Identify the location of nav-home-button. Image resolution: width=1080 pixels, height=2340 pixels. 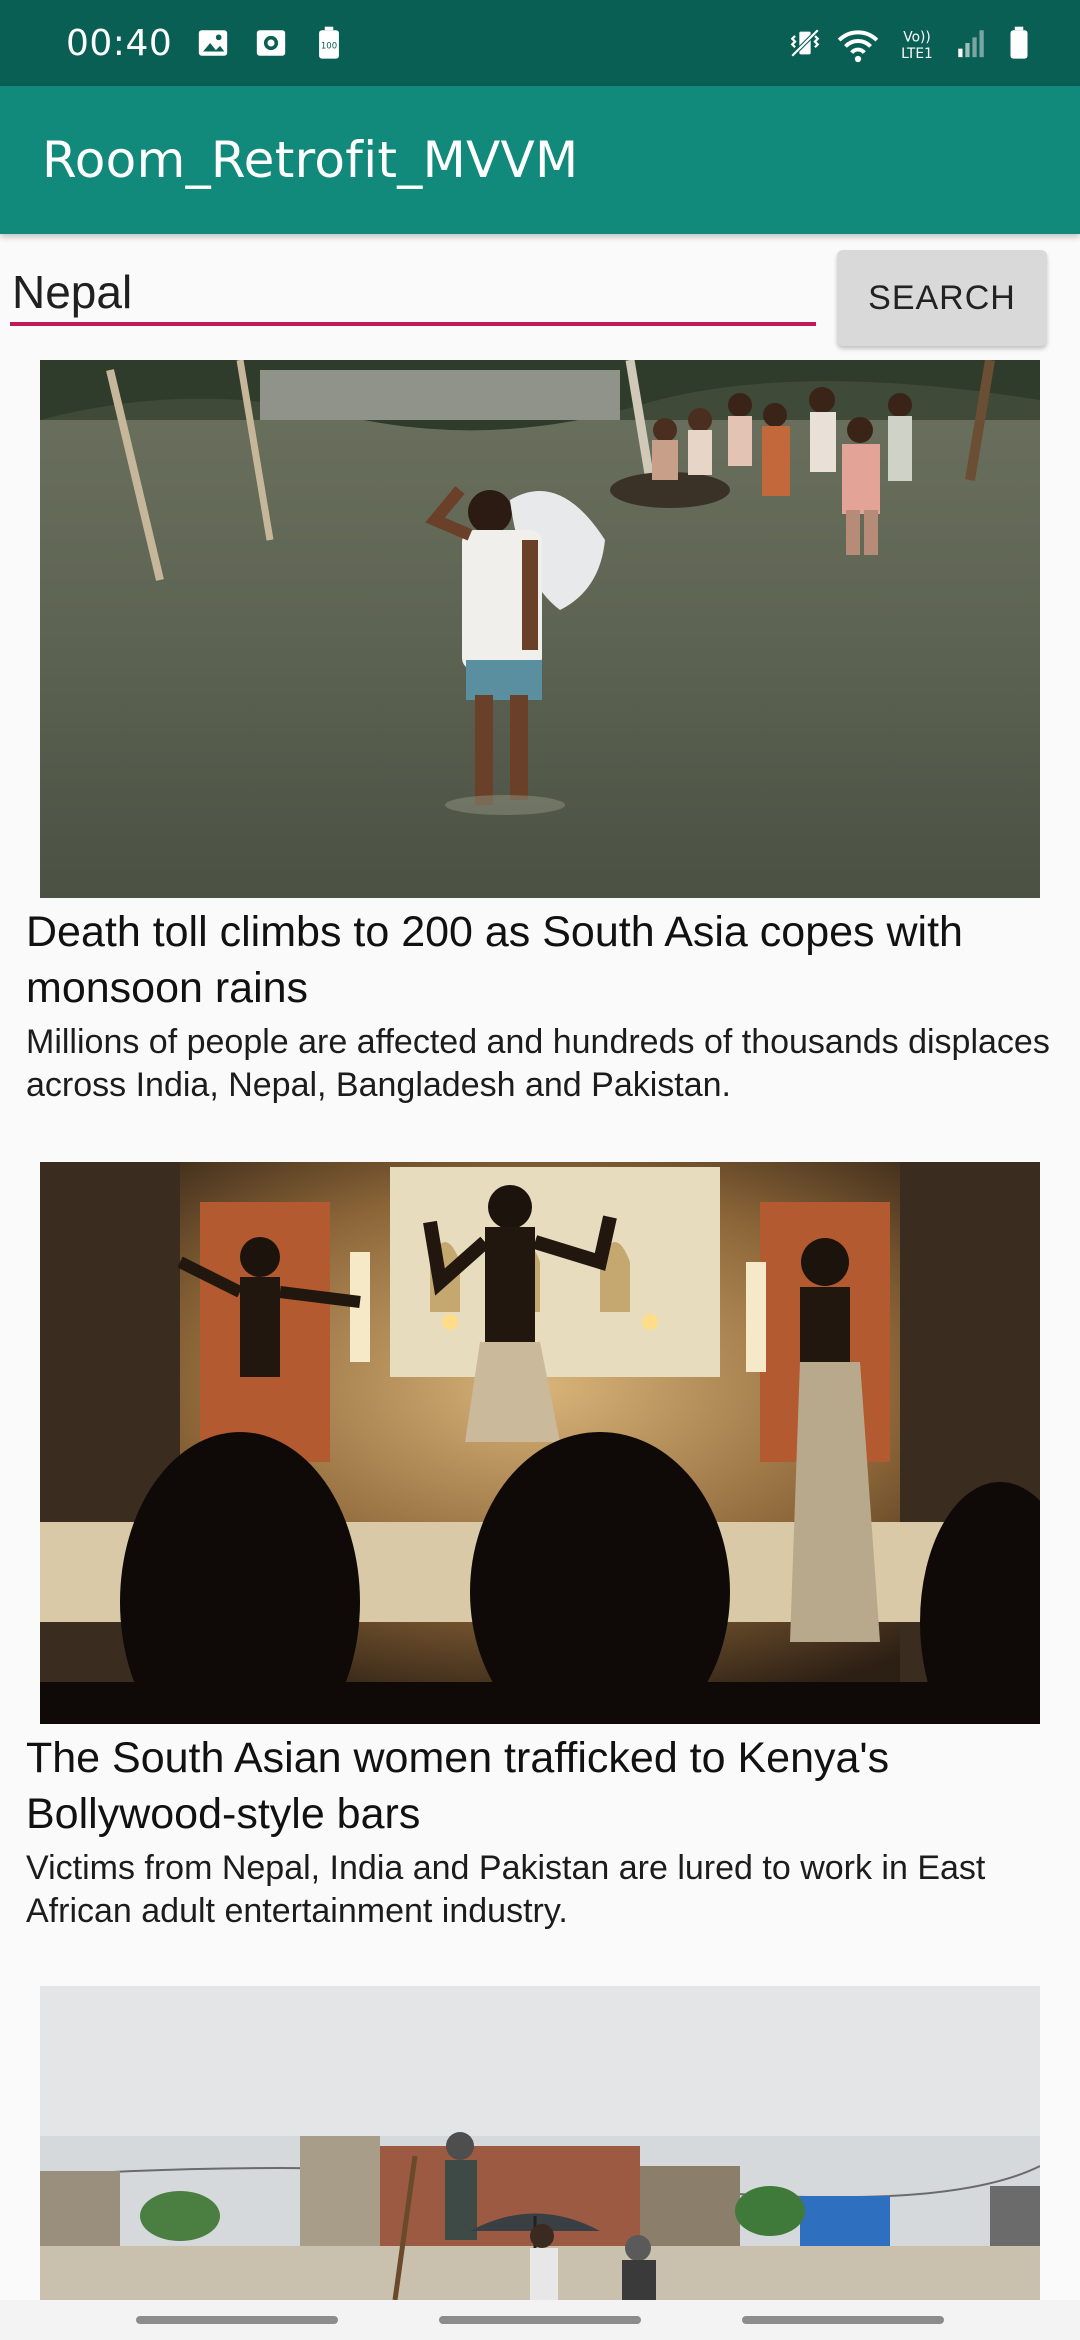
(540, 2320).